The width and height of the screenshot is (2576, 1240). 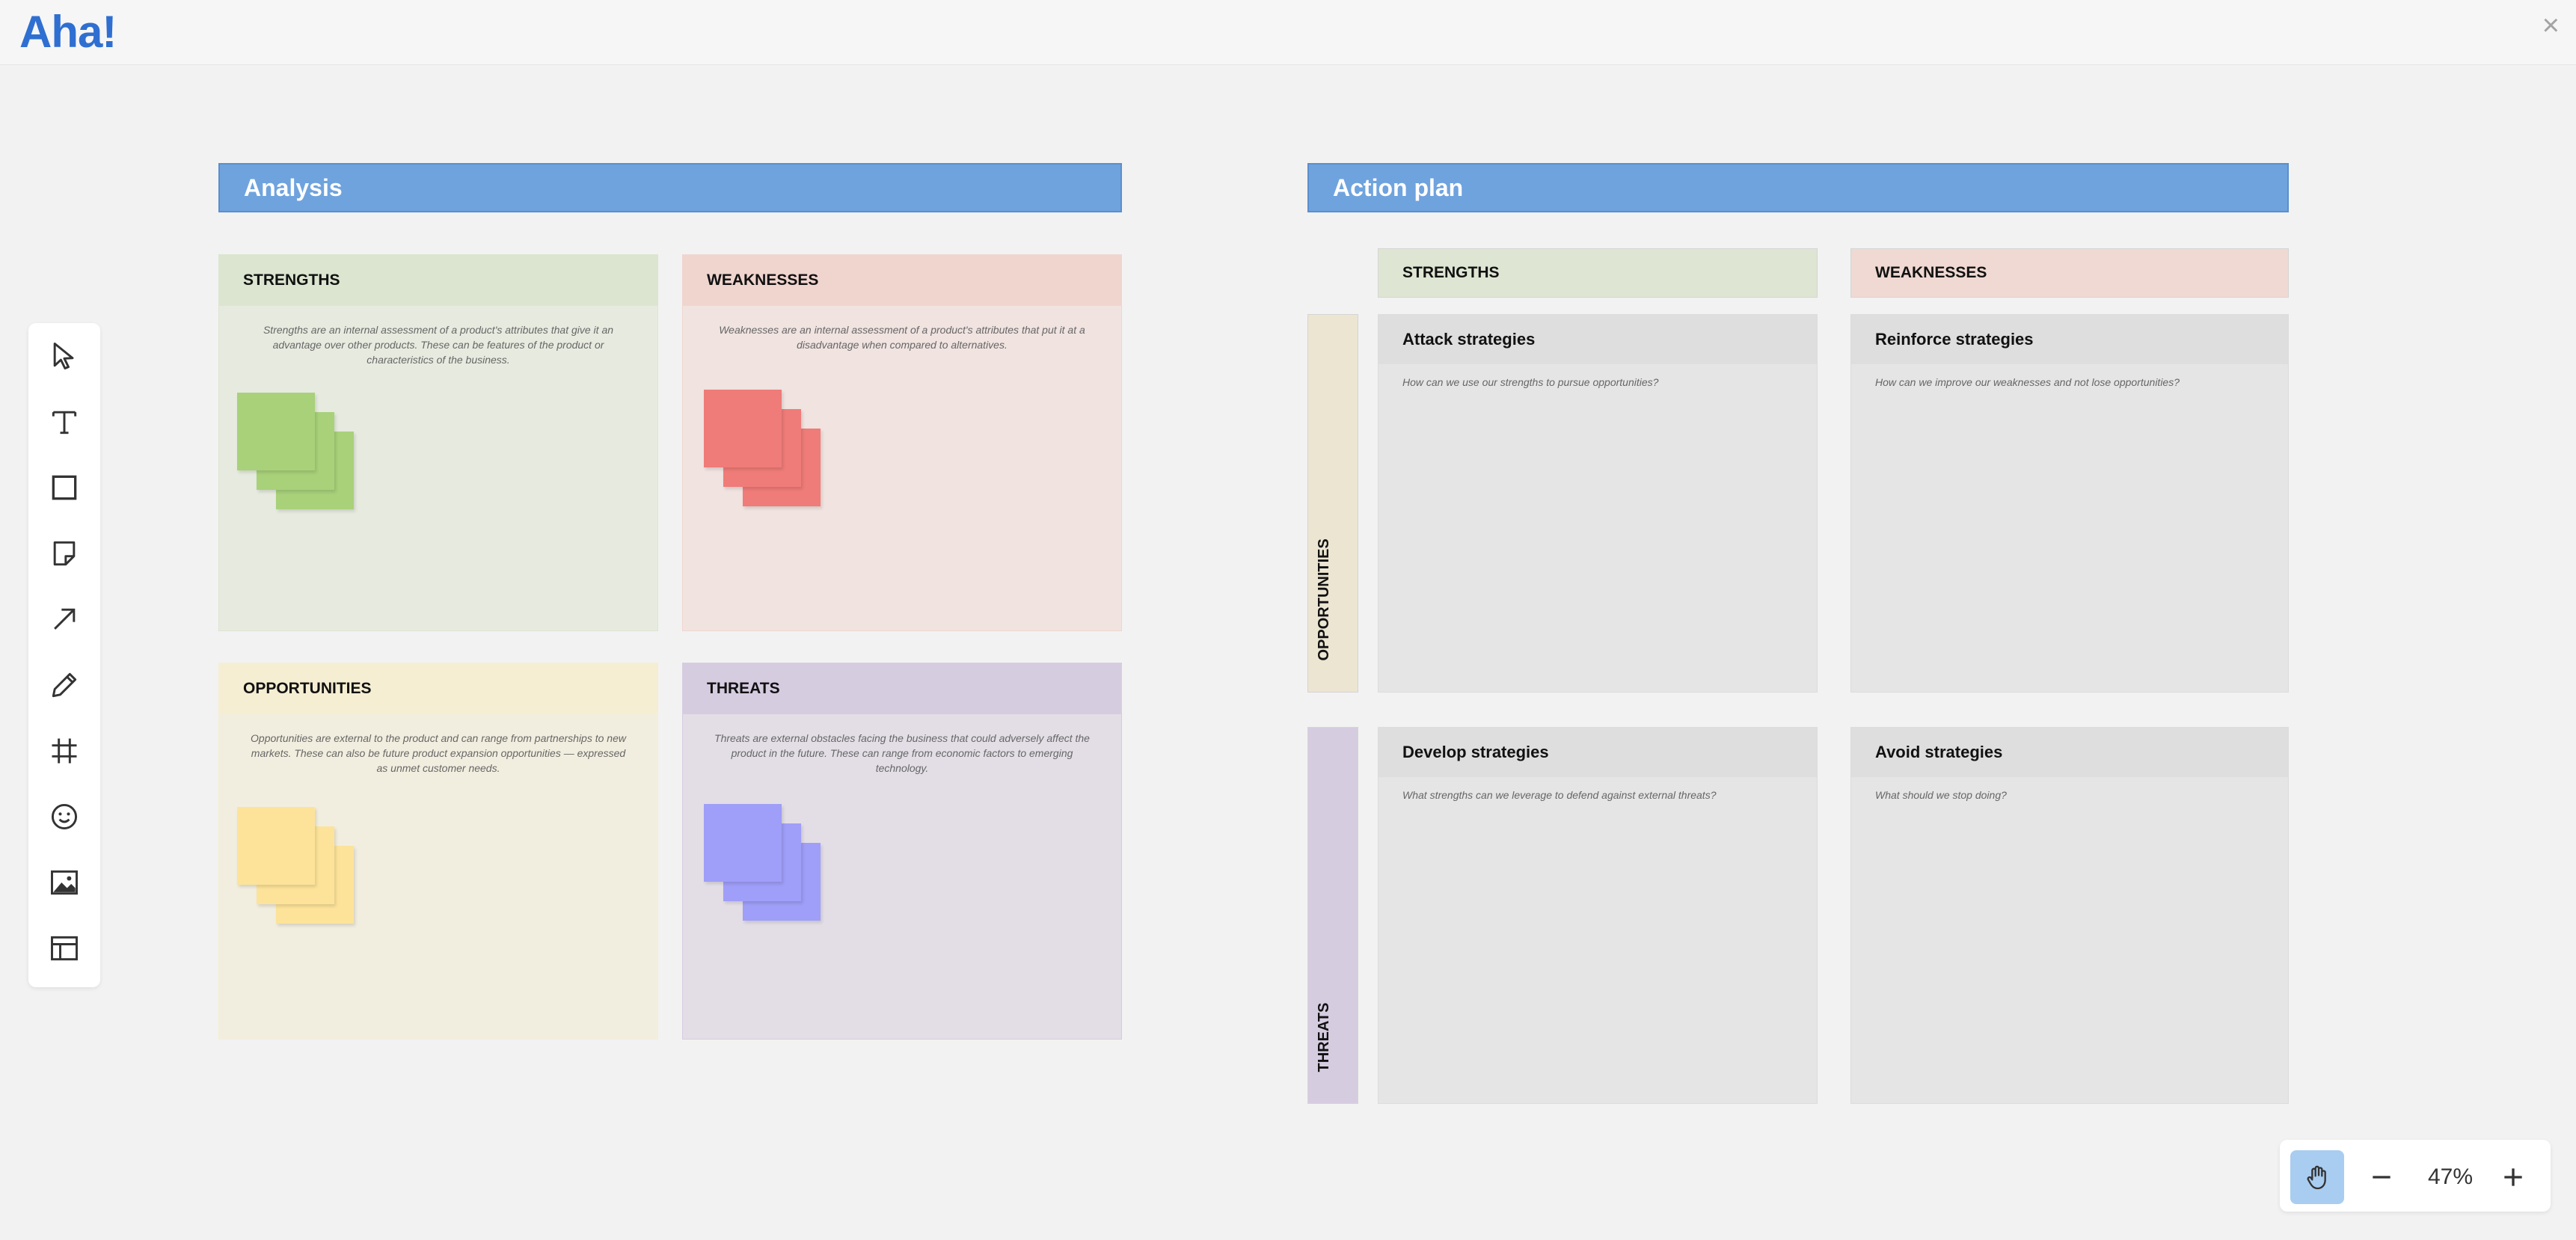 I want to click on column-header-strengths: STRENGTHS, so click(x=1598, y=273).